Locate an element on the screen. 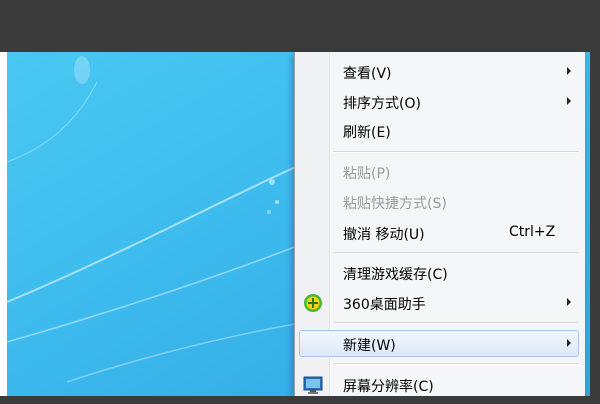 This screenshot has height=404, width=600. menu-item-paste-shortcut: 粘贴快捷方式(S) is located at coordinates (440, 201).